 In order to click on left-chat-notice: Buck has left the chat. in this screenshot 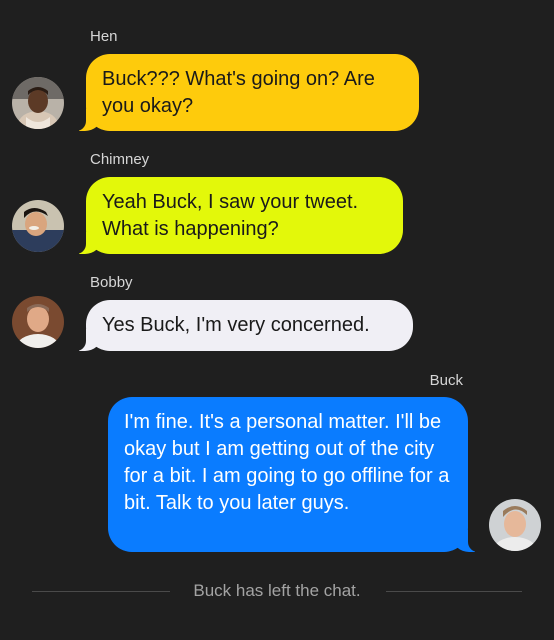, I will do `click(277, 590)`.